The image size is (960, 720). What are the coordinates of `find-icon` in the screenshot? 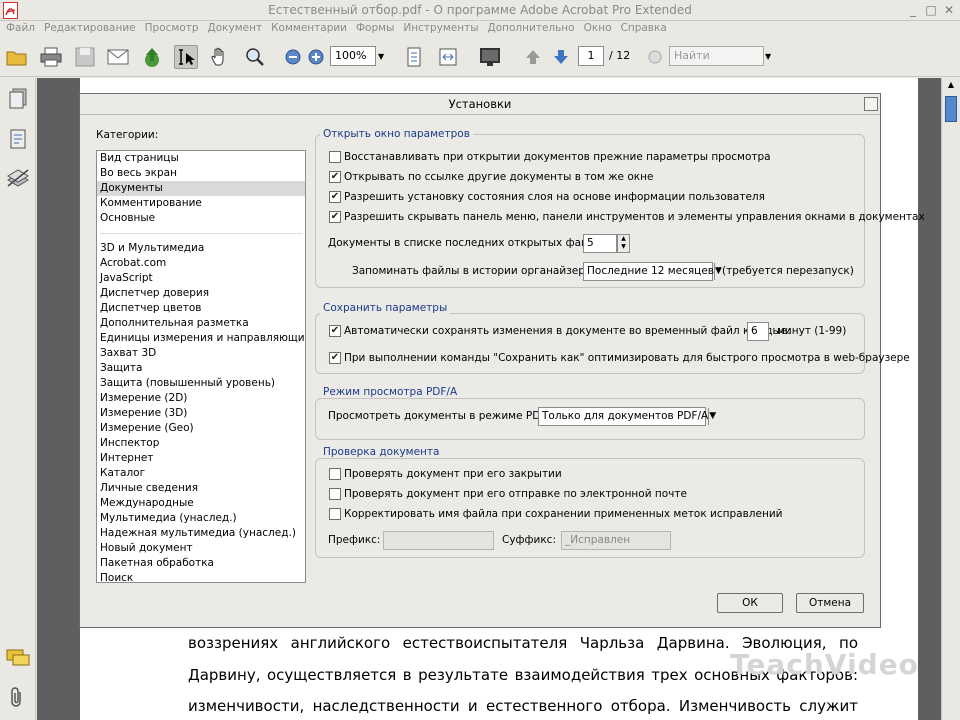 It's located at (655, 57).